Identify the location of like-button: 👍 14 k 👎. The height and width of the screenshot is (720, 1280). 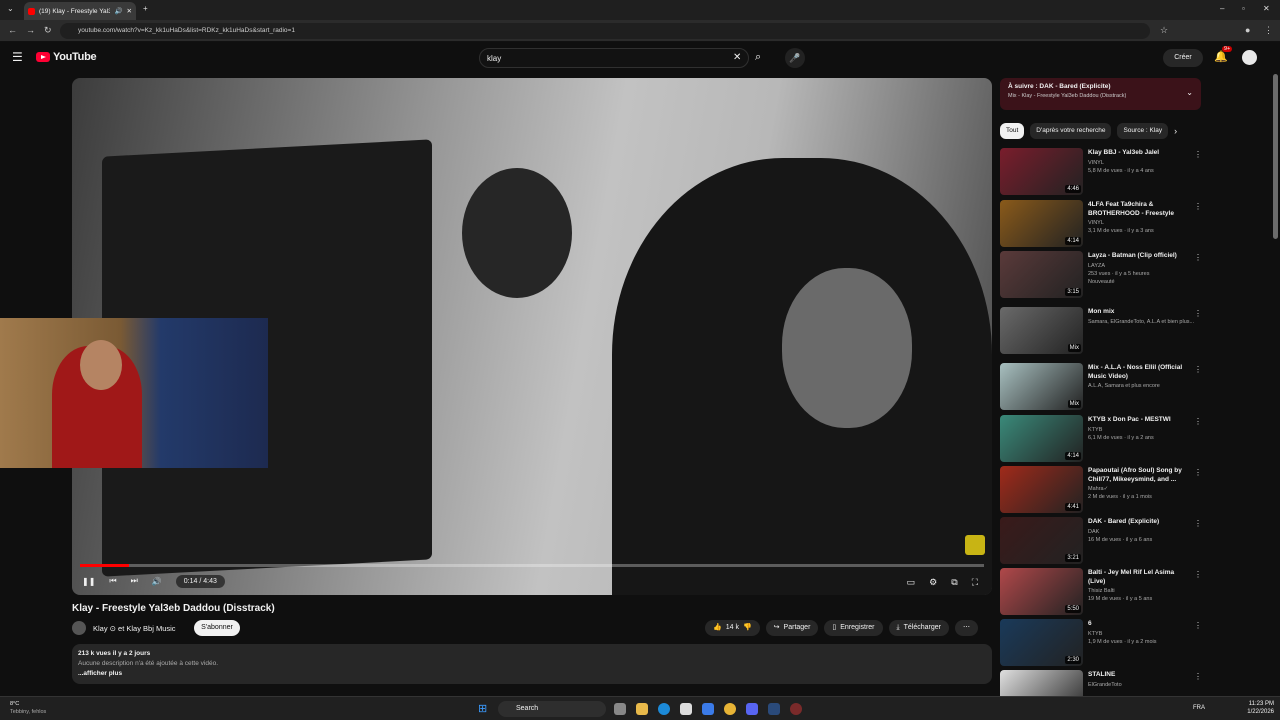
(732, 628).